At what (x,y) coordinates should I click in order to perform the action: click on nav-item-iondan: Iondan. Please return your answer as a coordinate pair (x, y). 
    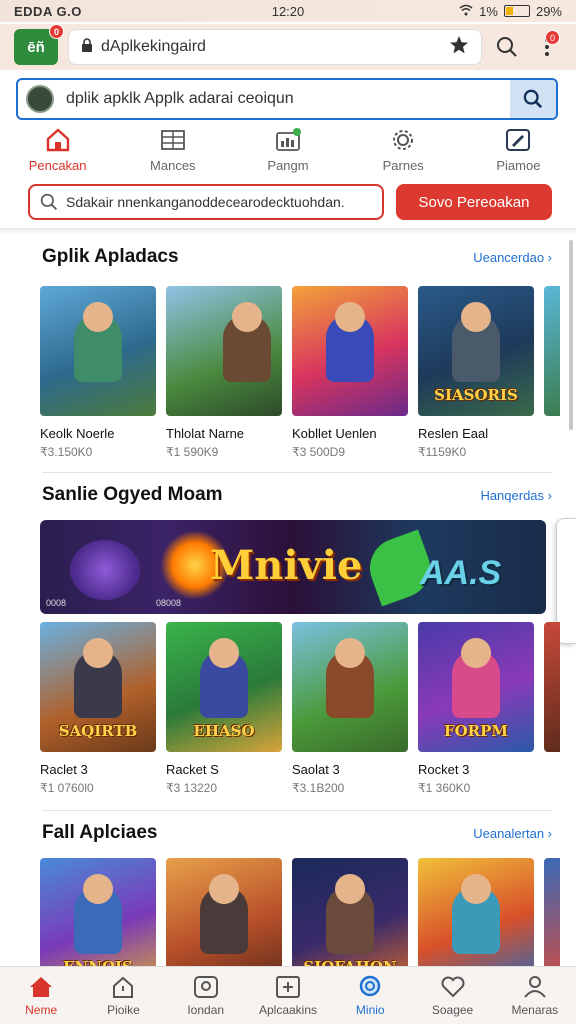
    Looking at the image, I should click on (206, 995).